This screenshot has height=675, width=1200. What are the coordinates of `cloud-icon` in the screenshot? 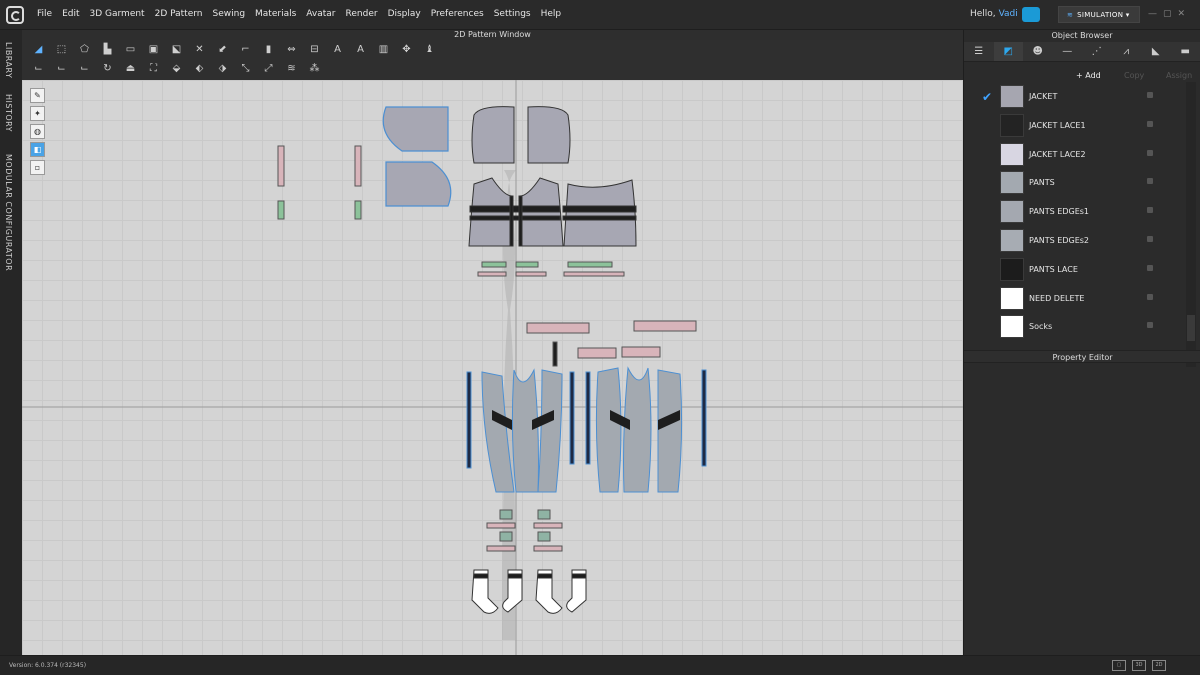 It's located at (1031, 14).